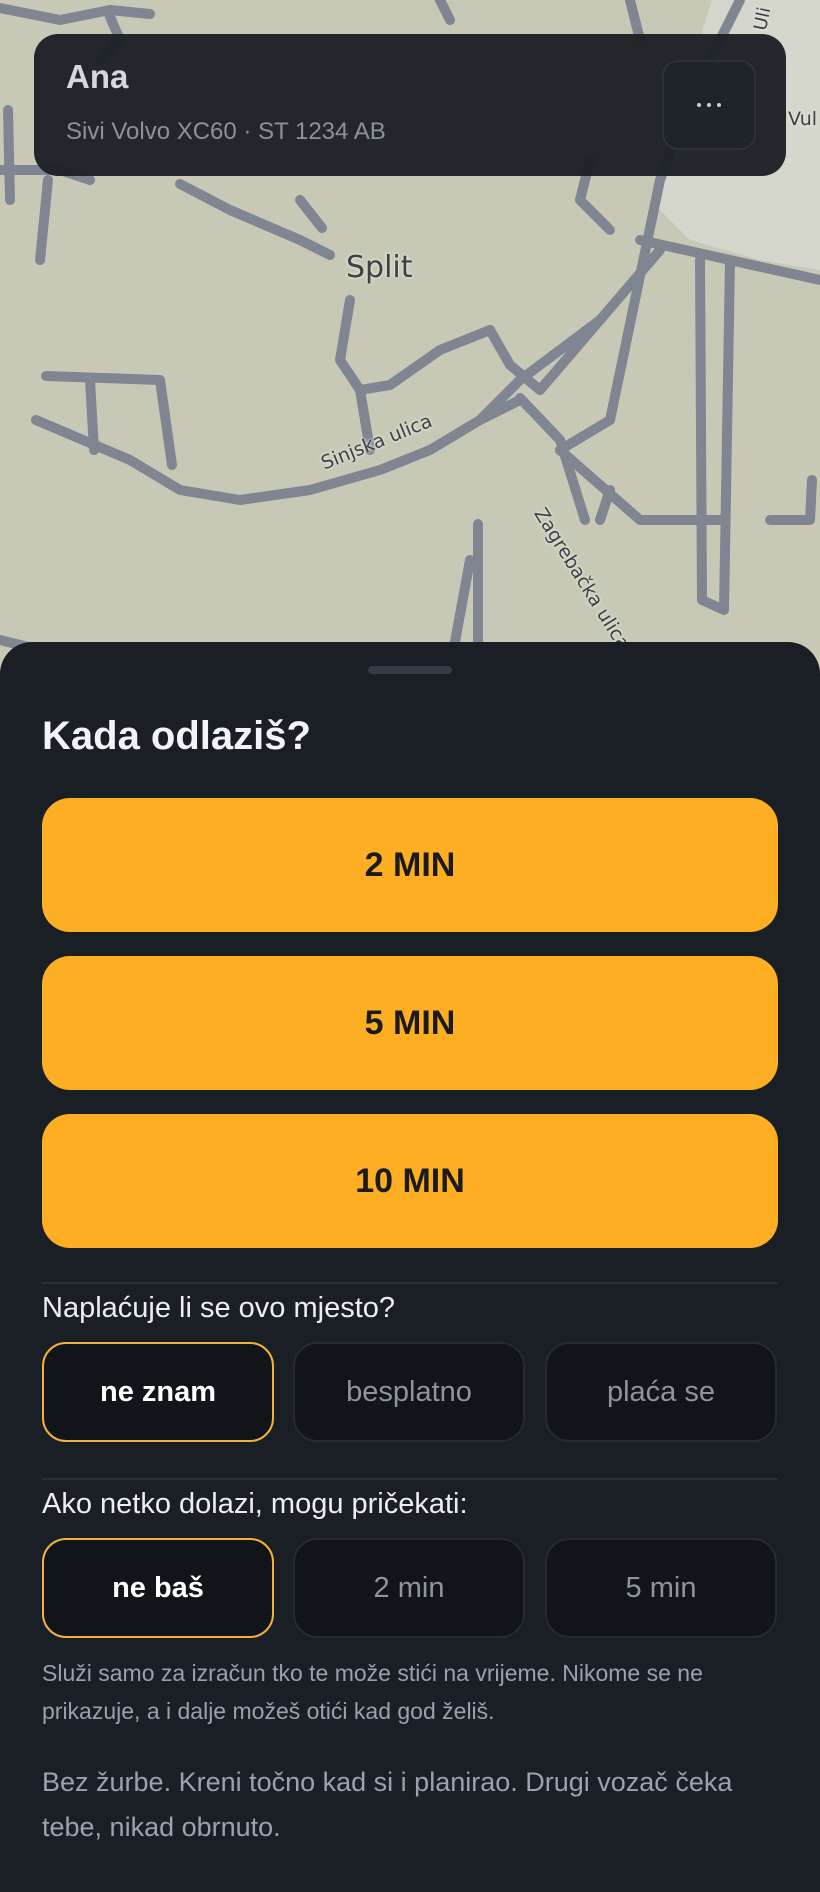 The width and height of the screenshot is (820, 1892). Describe the element at coordinates (410, 670) in the screenshot. I see `sheet-drag-handle` at that location.